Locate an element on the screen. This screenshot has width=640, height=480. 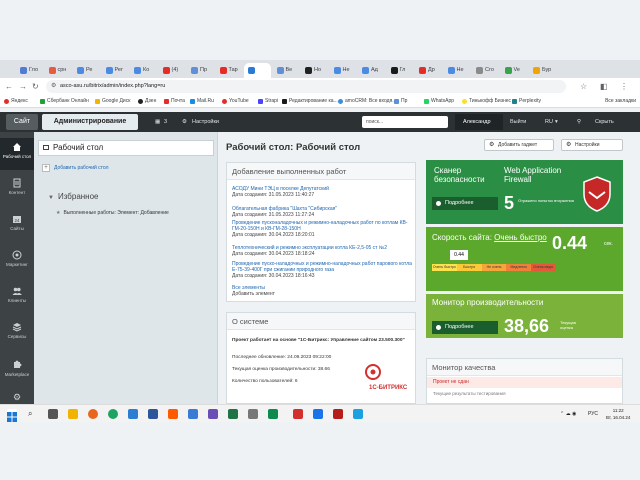
clock: 11:22 Вт, 16.04.24 is located at coordinates (618, 414).